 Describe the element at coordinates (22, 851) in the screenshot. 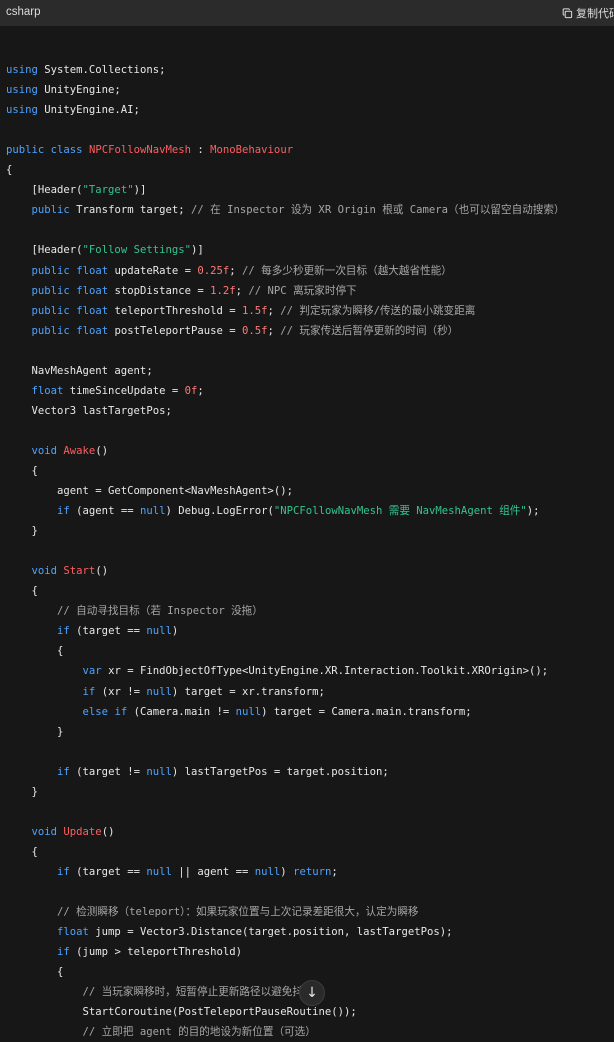

I see `code-token: {` at that location.